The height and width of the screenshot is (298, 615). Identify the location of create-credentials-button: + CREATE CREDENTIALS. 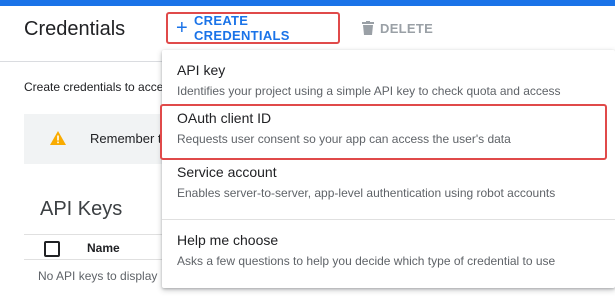
(253, 28).